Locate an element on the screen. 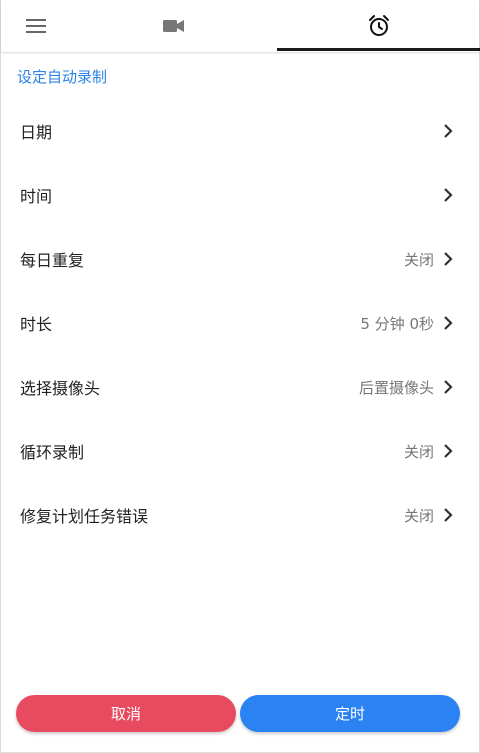  setting-label: 每日重复 is located at coordinates (52, 260).